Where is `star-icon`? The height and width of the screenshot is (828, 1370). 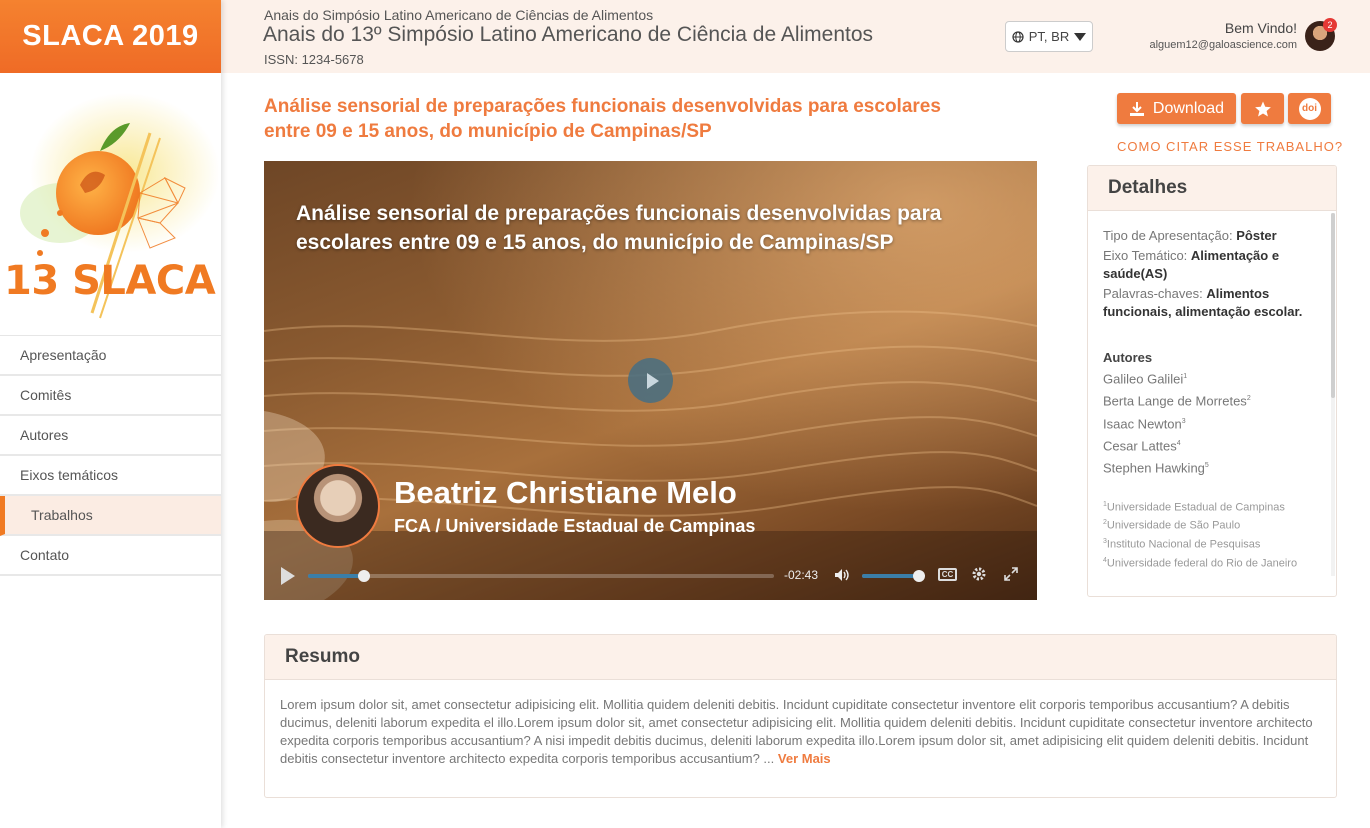 star-icon is located at coordinates (1262, 108).